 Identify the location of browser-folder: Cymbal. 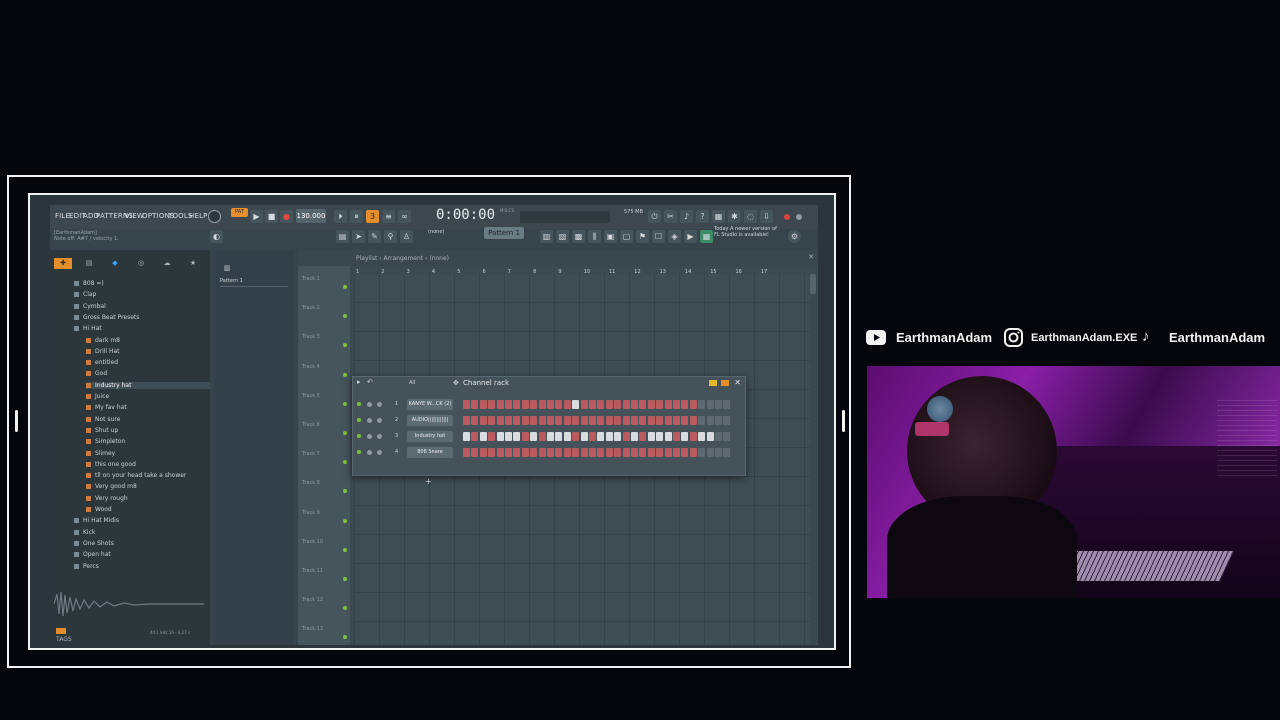
(90, 306).